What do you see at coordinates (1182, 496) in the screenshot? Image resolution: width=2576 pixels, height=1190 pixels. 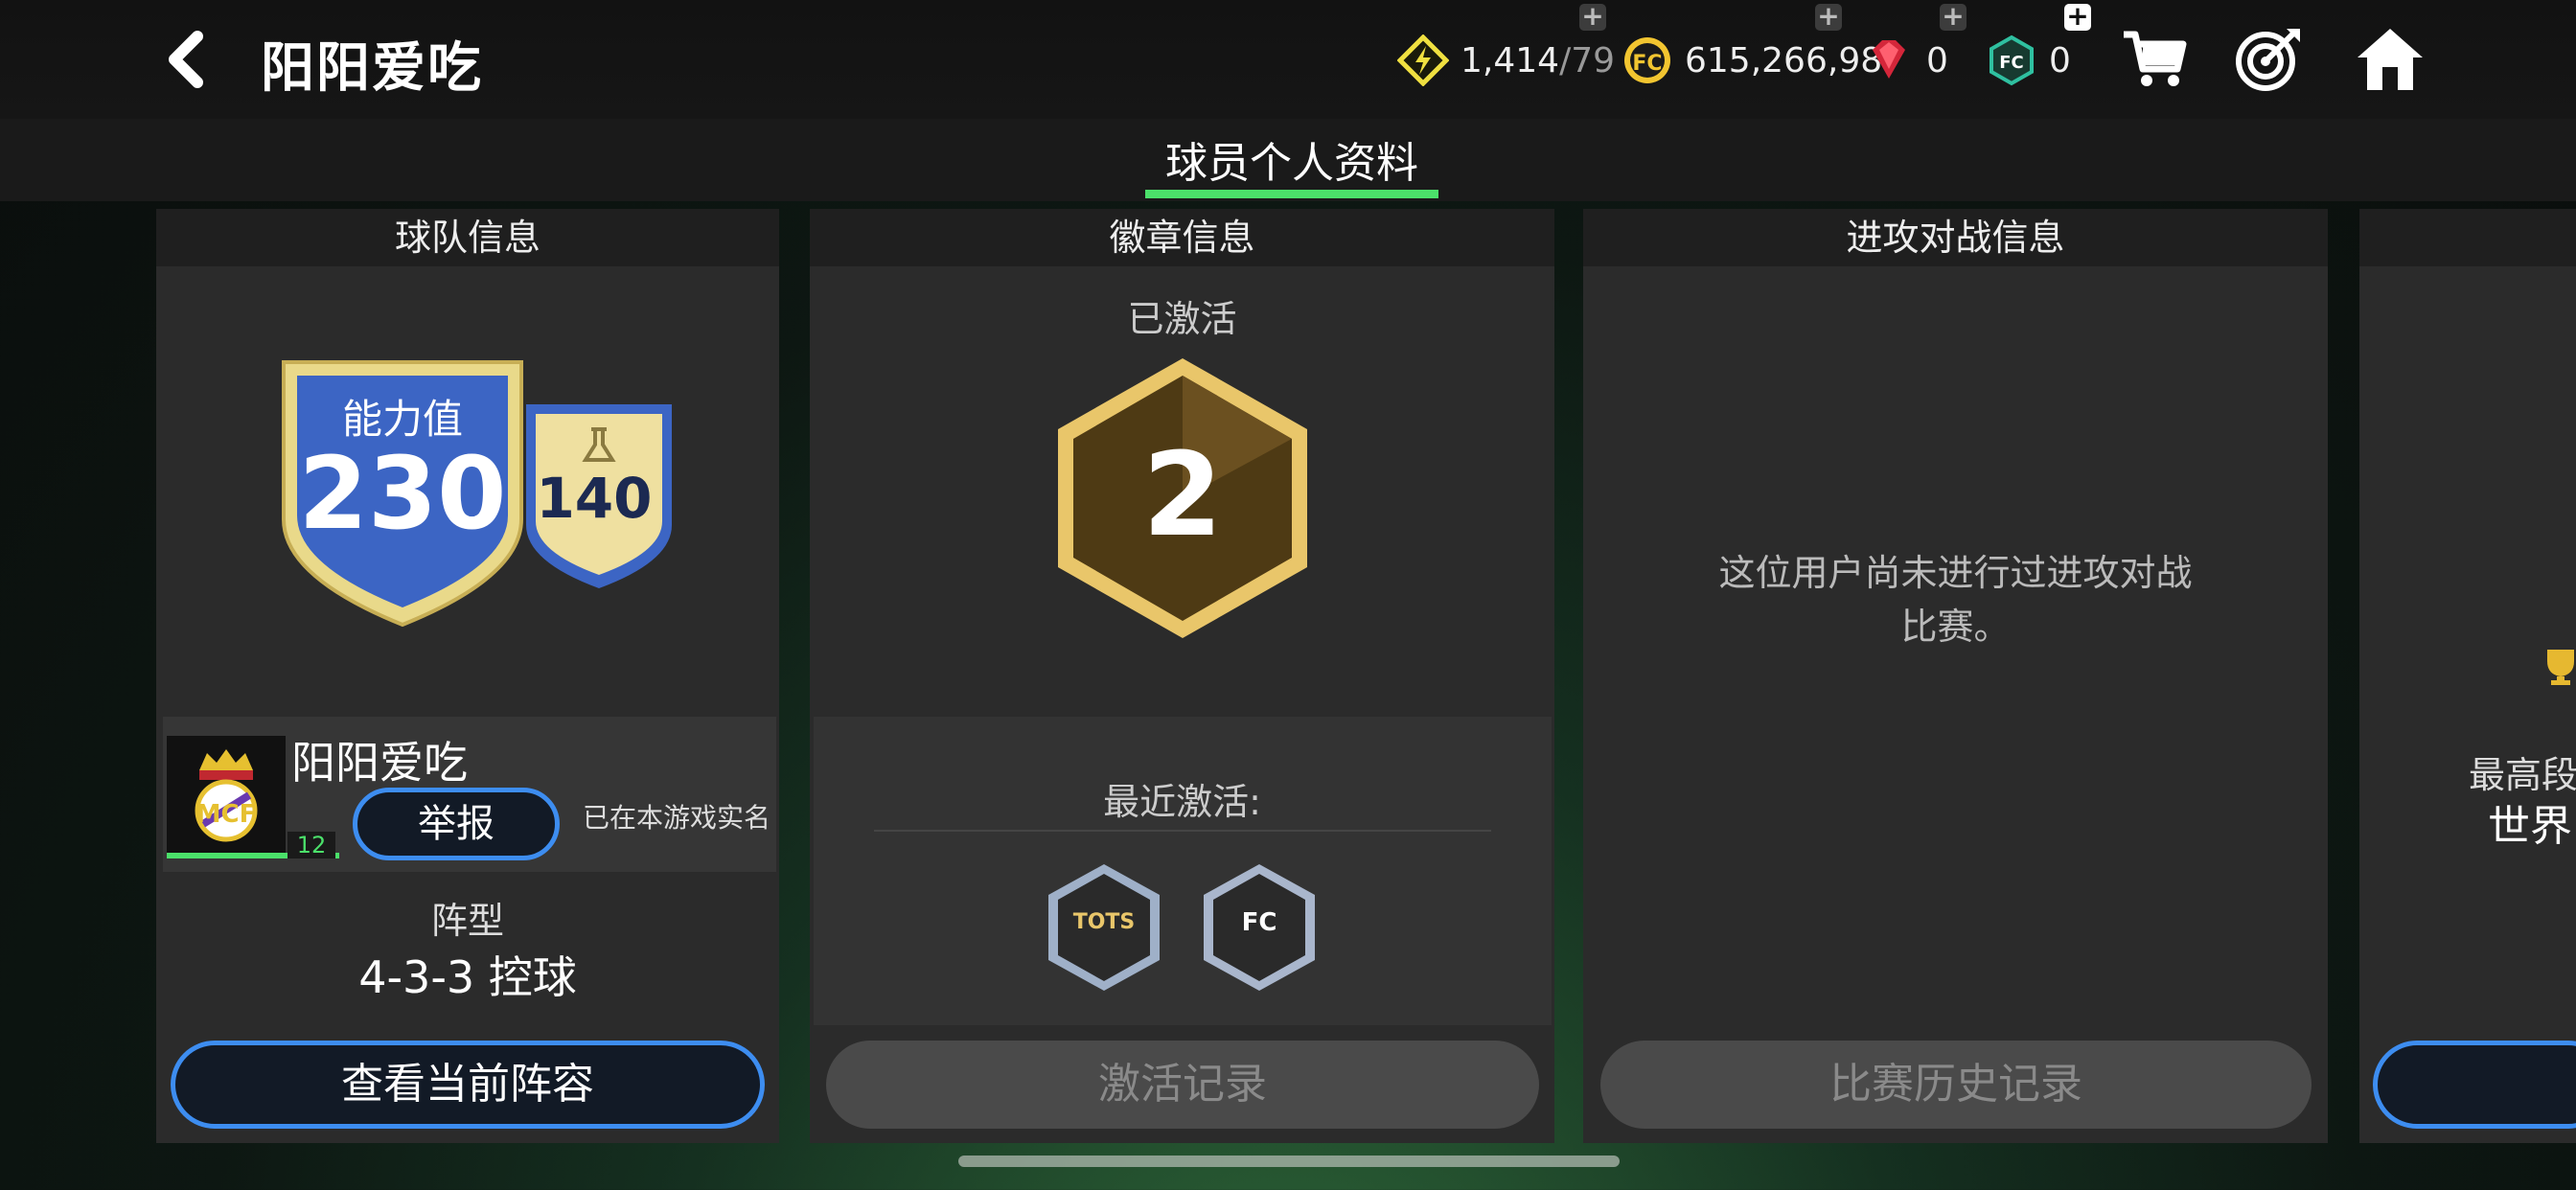 I see `activated-count: 2` at bounding box center [1182, 496].